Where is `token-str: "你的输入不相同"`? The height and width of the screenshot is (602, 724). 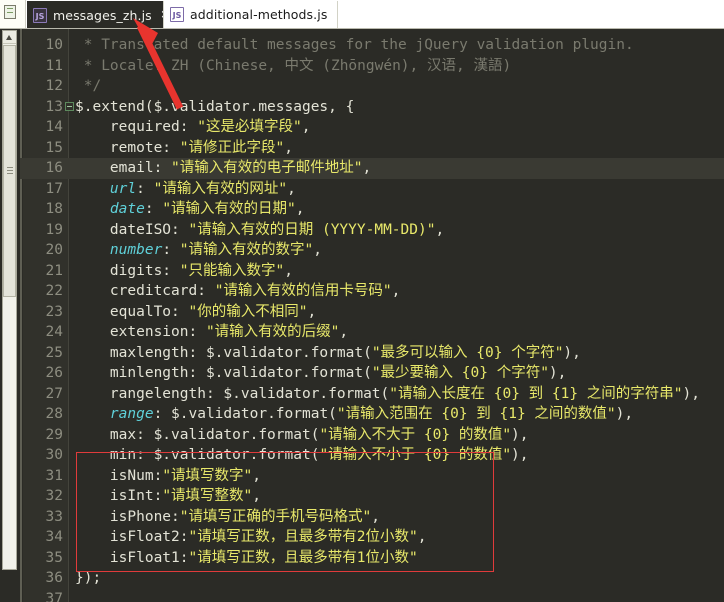 token-str: "你的输入不相同" is located at coordinates (248, 311).